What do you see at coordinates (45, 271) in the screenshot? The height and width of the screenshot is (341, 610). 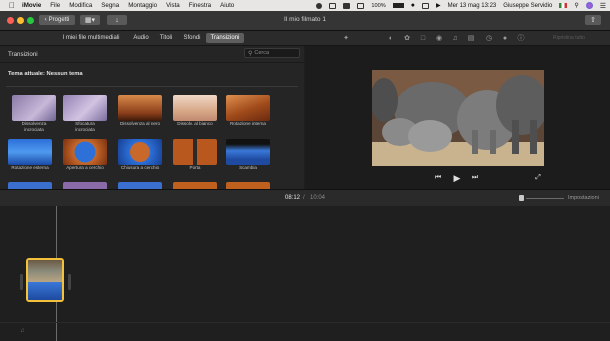 I see `clip-thumbnail` at bounding box center [45, 271].